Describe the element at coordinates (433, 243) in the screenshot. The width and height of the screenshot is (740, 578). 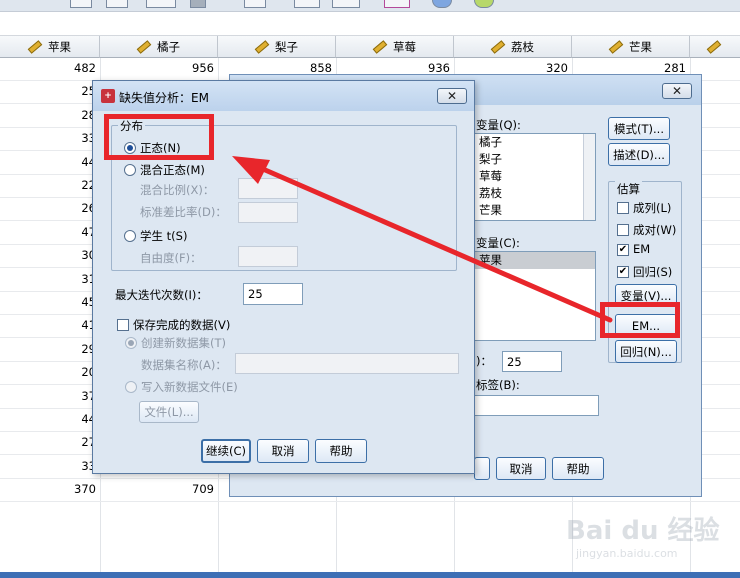
I see `arrow-shaft` at that location.